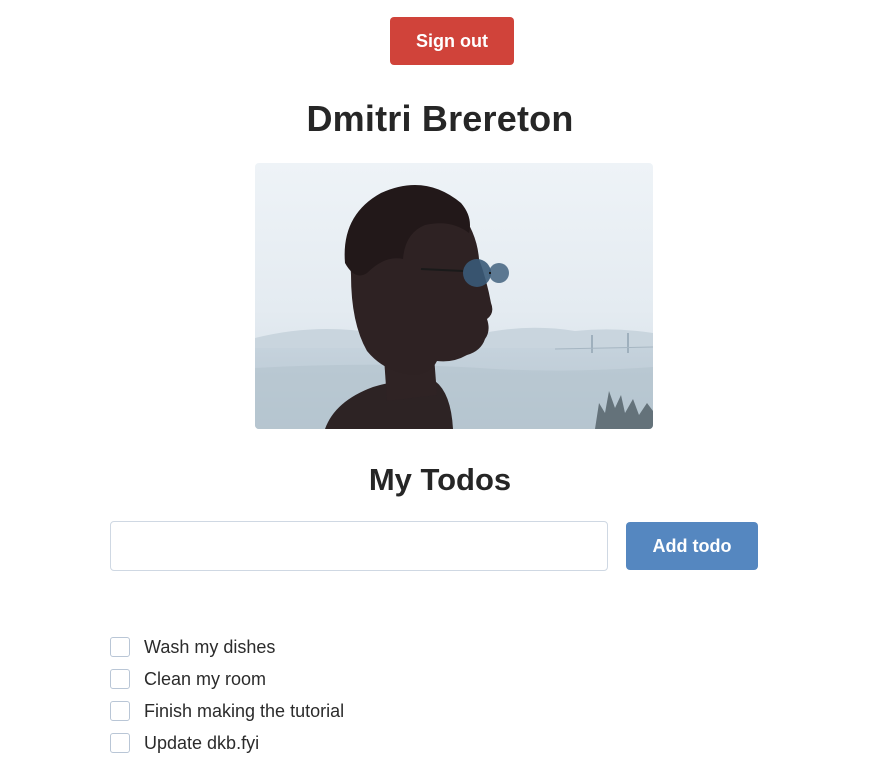 The height and width of the screenshot is (770, 880). What do you see at coordinates (692, 546) in the screenshot?
I see `add-todo-button: Add todo` at bounding box center [692, 546].